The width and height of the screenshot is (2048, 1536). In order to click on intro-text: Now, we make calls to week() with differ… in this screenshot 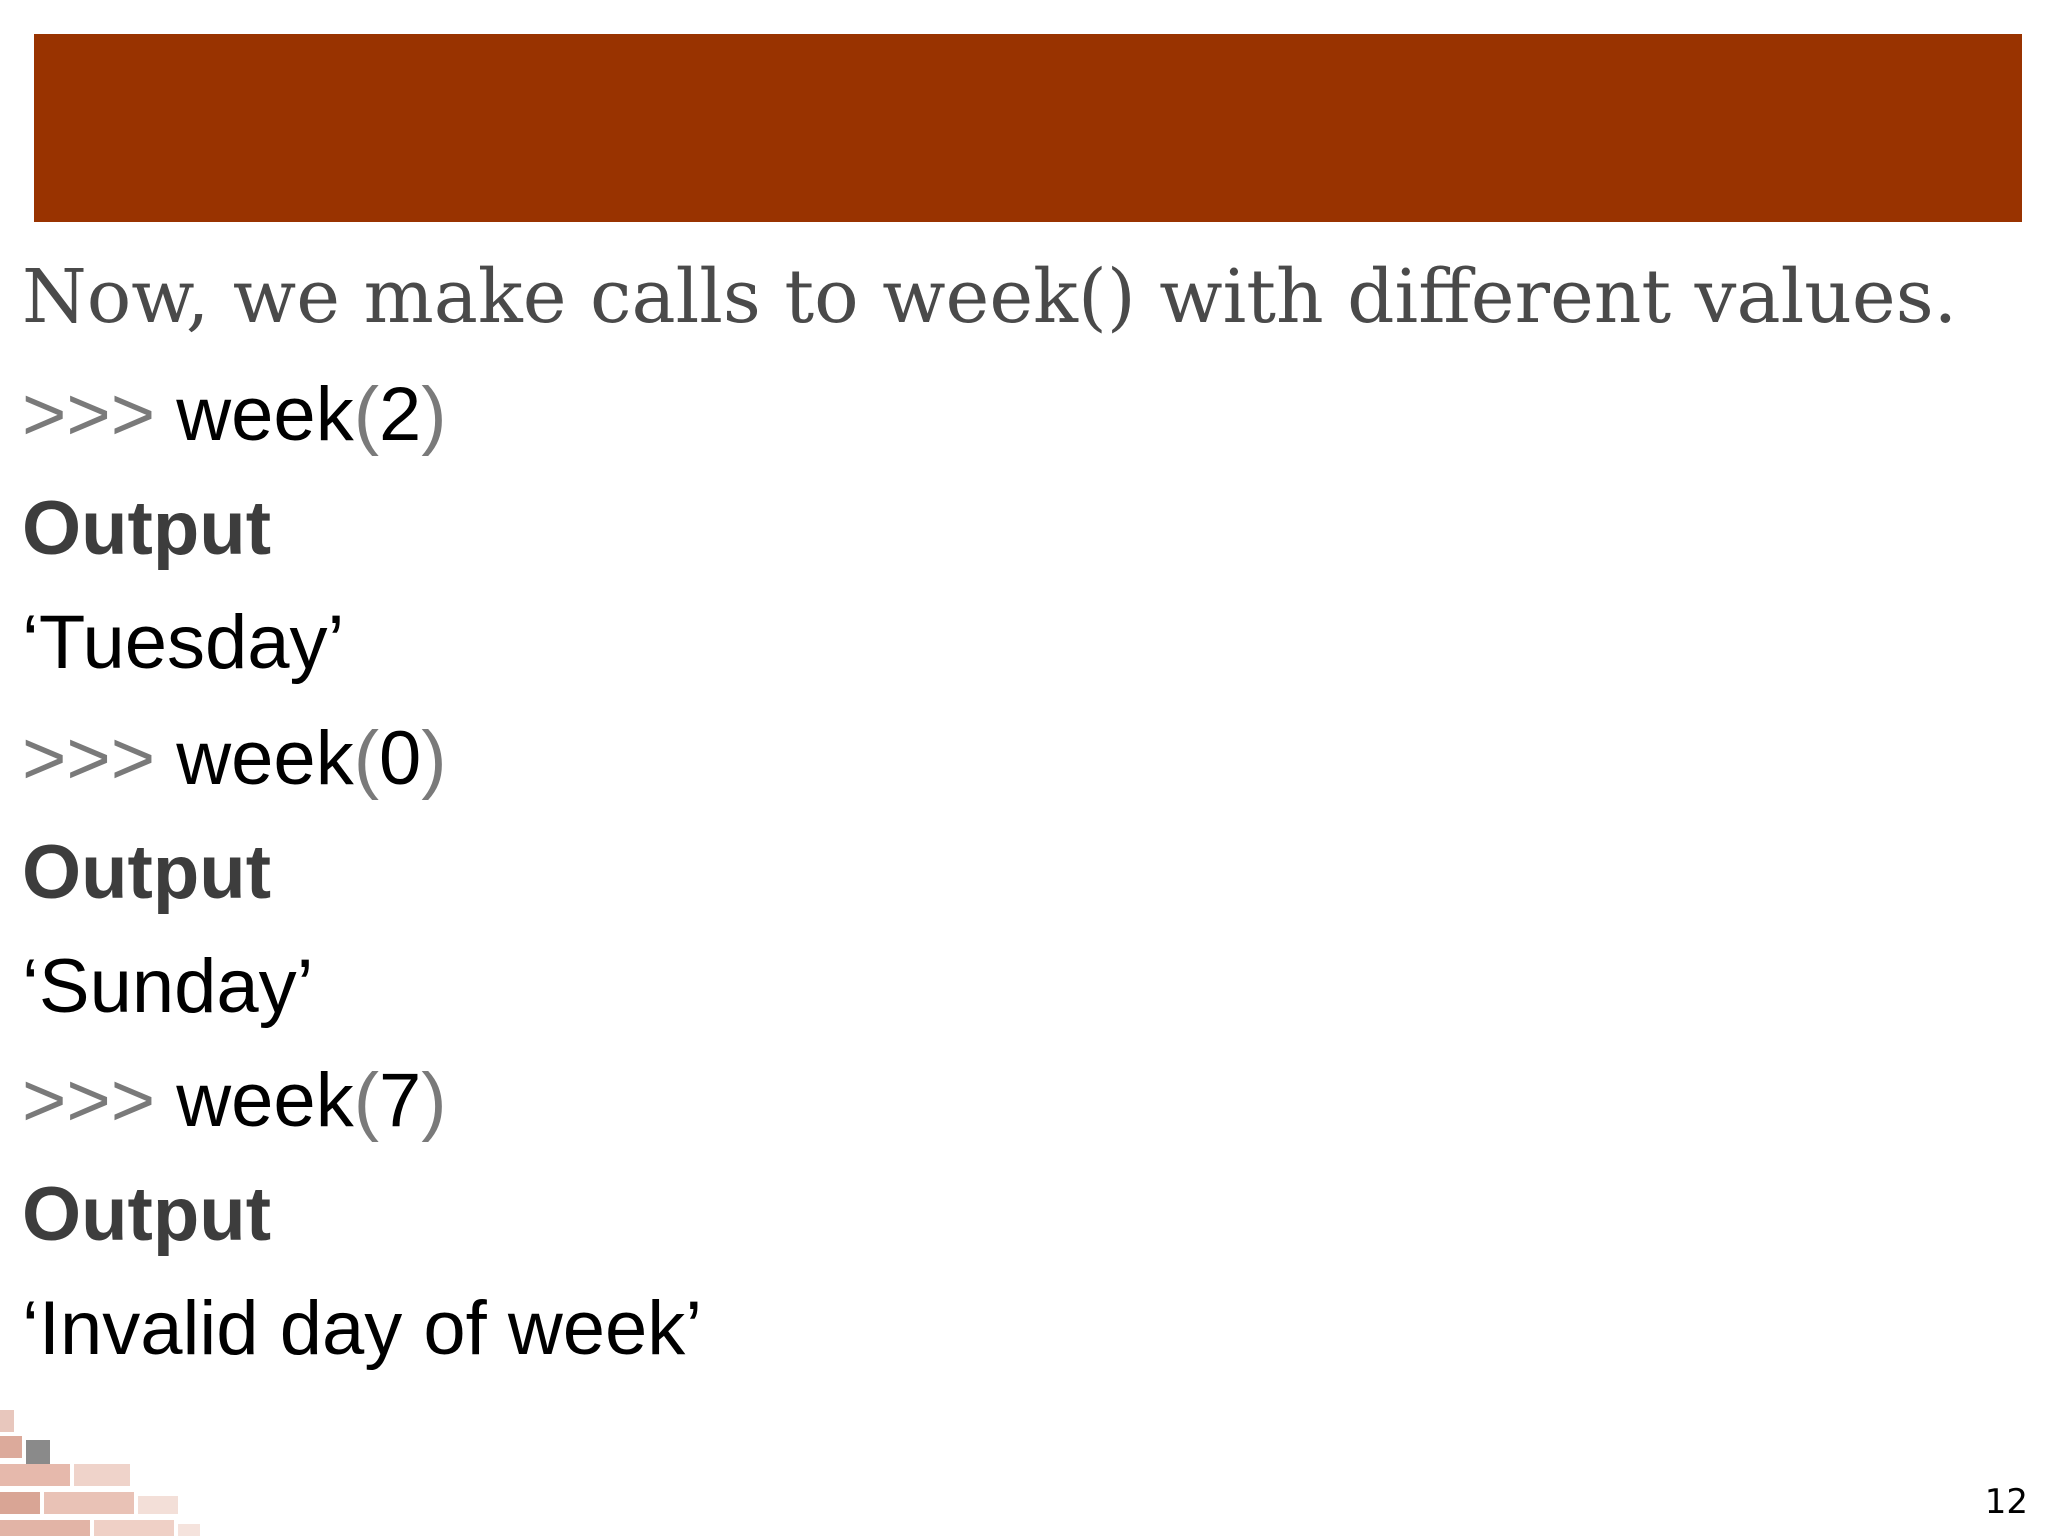, I will do `click(990, 297)`.